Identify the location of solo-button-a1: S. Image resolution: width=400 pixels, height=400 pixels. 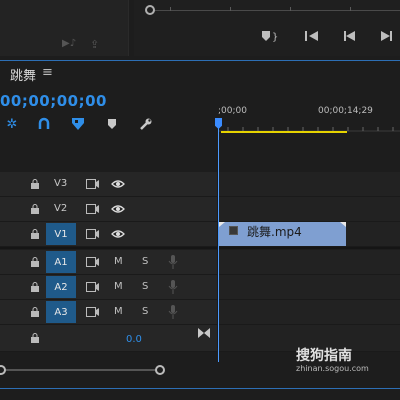
(145, 261).